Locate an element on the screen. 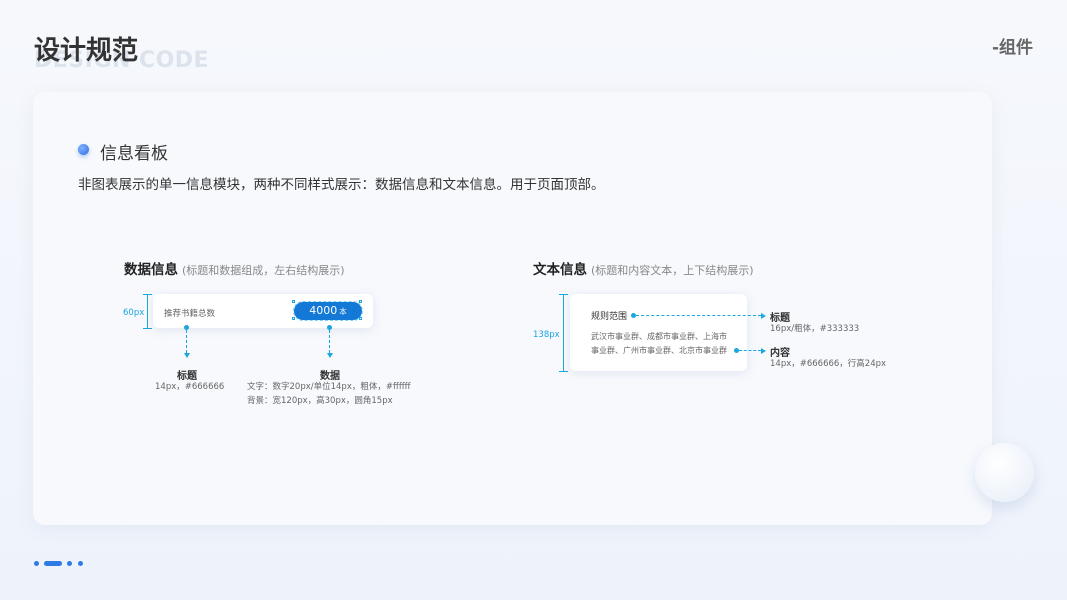 The image size is (1067, 600). data-card-label: 推荐书籍总数 is located at coordinates (190, 314).